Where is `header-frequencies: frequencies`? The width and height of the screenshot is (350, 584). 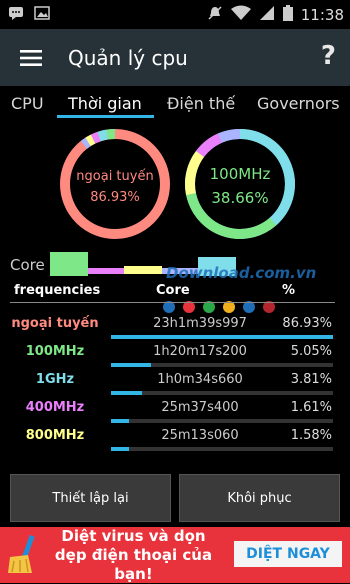
header-frequencies: frequencies is located at coordinates (57, 290).